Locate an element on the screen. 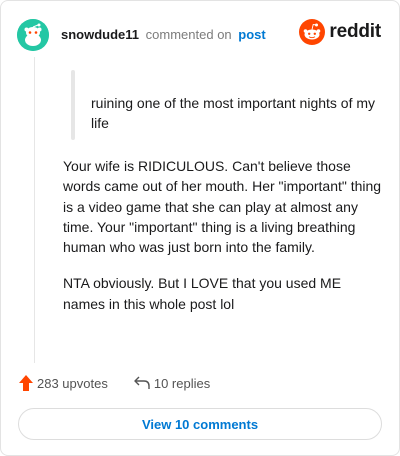 This screenshot has width=400, height=456. quote-bar is located at coordinates (73, 105).